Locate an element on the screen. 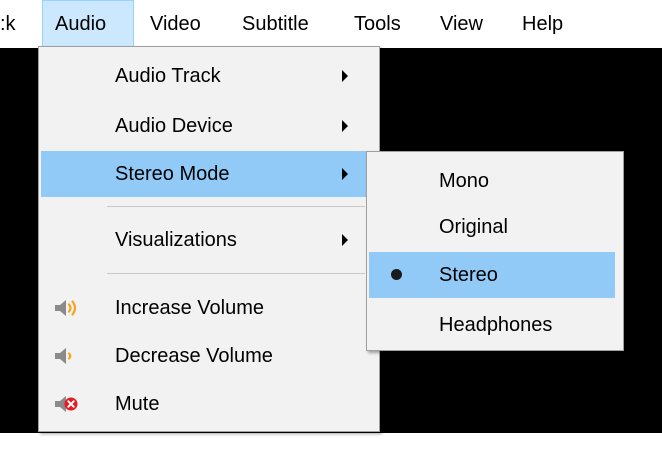 The width and height of the screenshot is (662, 449). menu-item-label: Headphones is located at coordinates (496, 325).